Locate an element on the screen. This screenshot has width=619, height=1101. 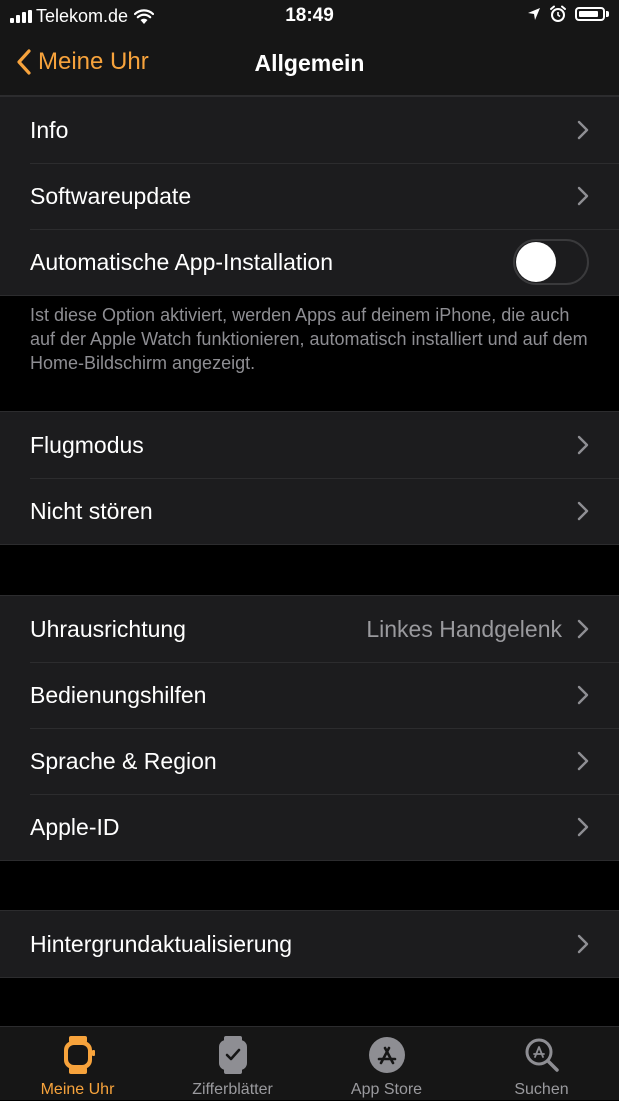
battery-indicator is located at coordinates (592, 14).